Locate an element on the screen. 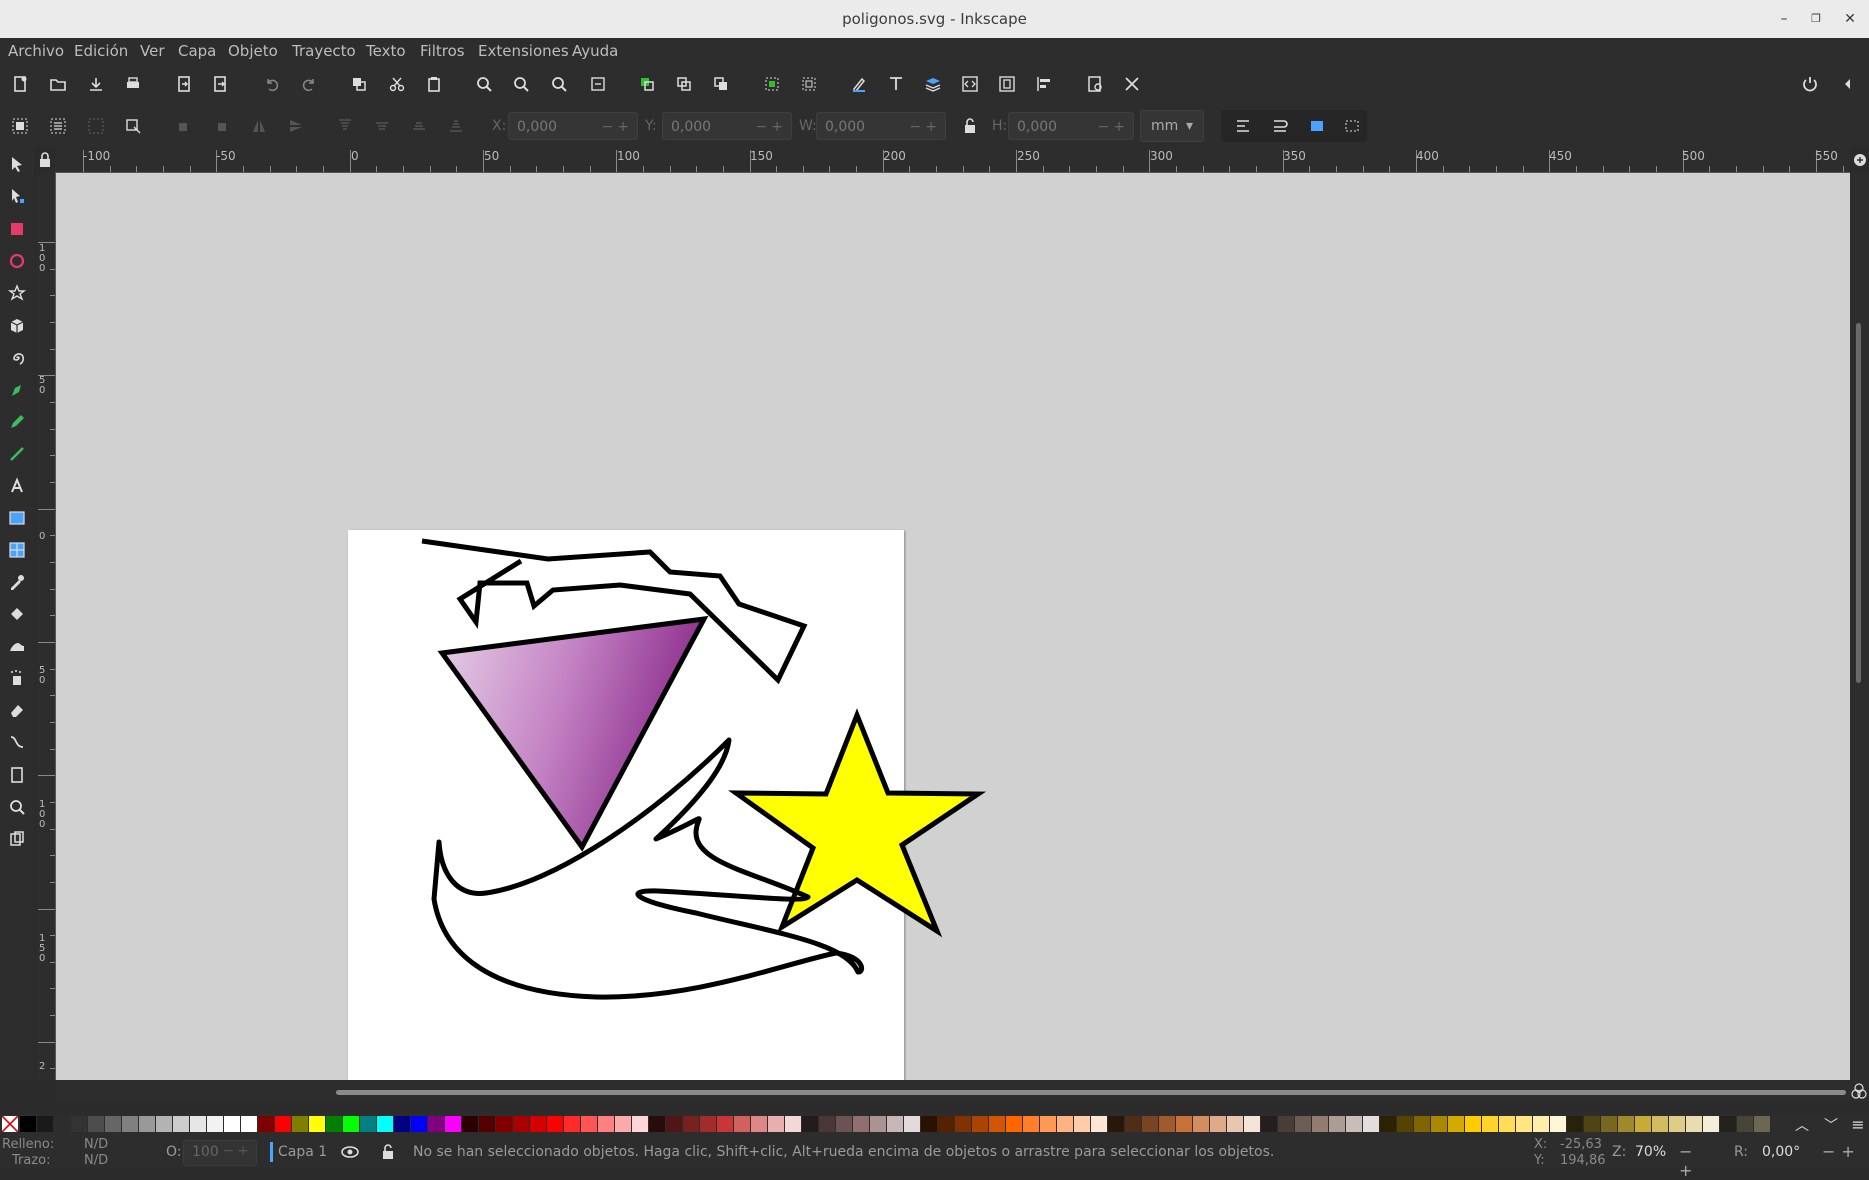  align-distribute-icon is located at coordinates (1044, 84).